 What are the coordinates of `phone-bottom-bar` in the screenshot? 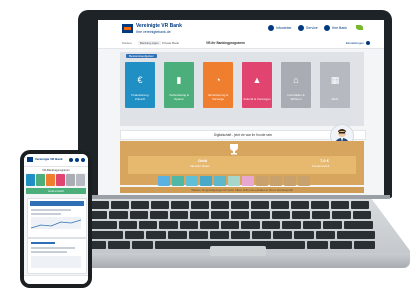 It's located at (56, 279).